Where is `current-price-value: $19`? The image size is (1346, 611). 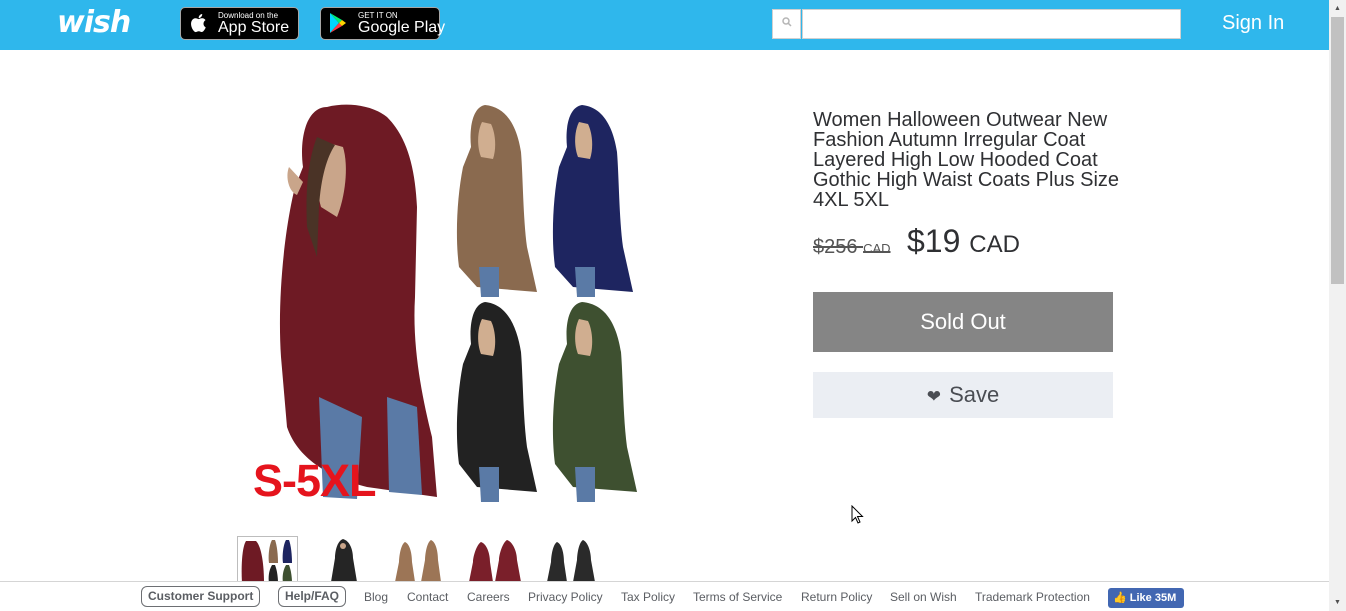 current-price-value: $19 is located at coordinates (934, 241).